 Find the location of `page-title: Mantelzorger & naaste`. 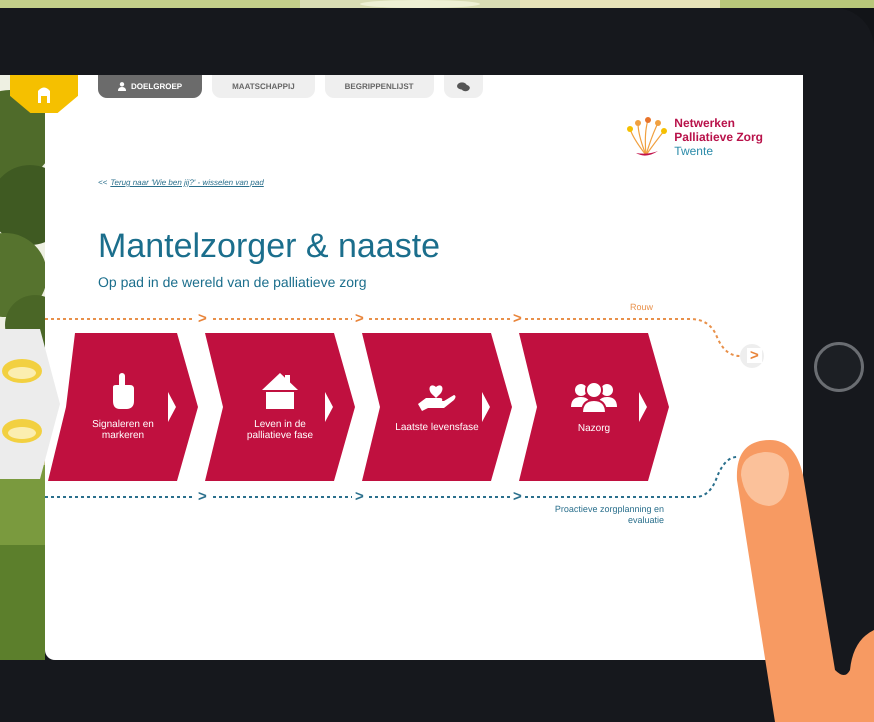

page-title: Mantelzorger & naaste is located at coordinates (270, 246).